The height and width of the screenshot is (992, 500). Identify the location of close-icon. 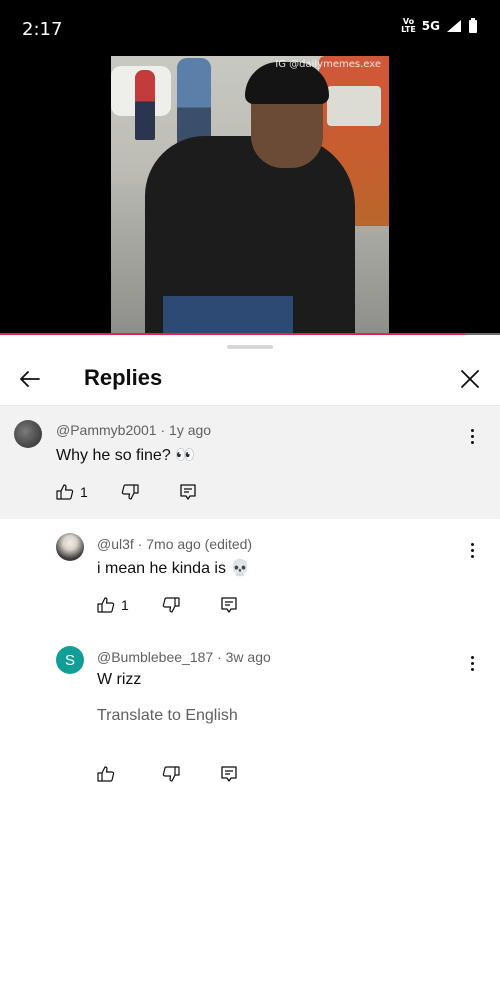
(470, 379).